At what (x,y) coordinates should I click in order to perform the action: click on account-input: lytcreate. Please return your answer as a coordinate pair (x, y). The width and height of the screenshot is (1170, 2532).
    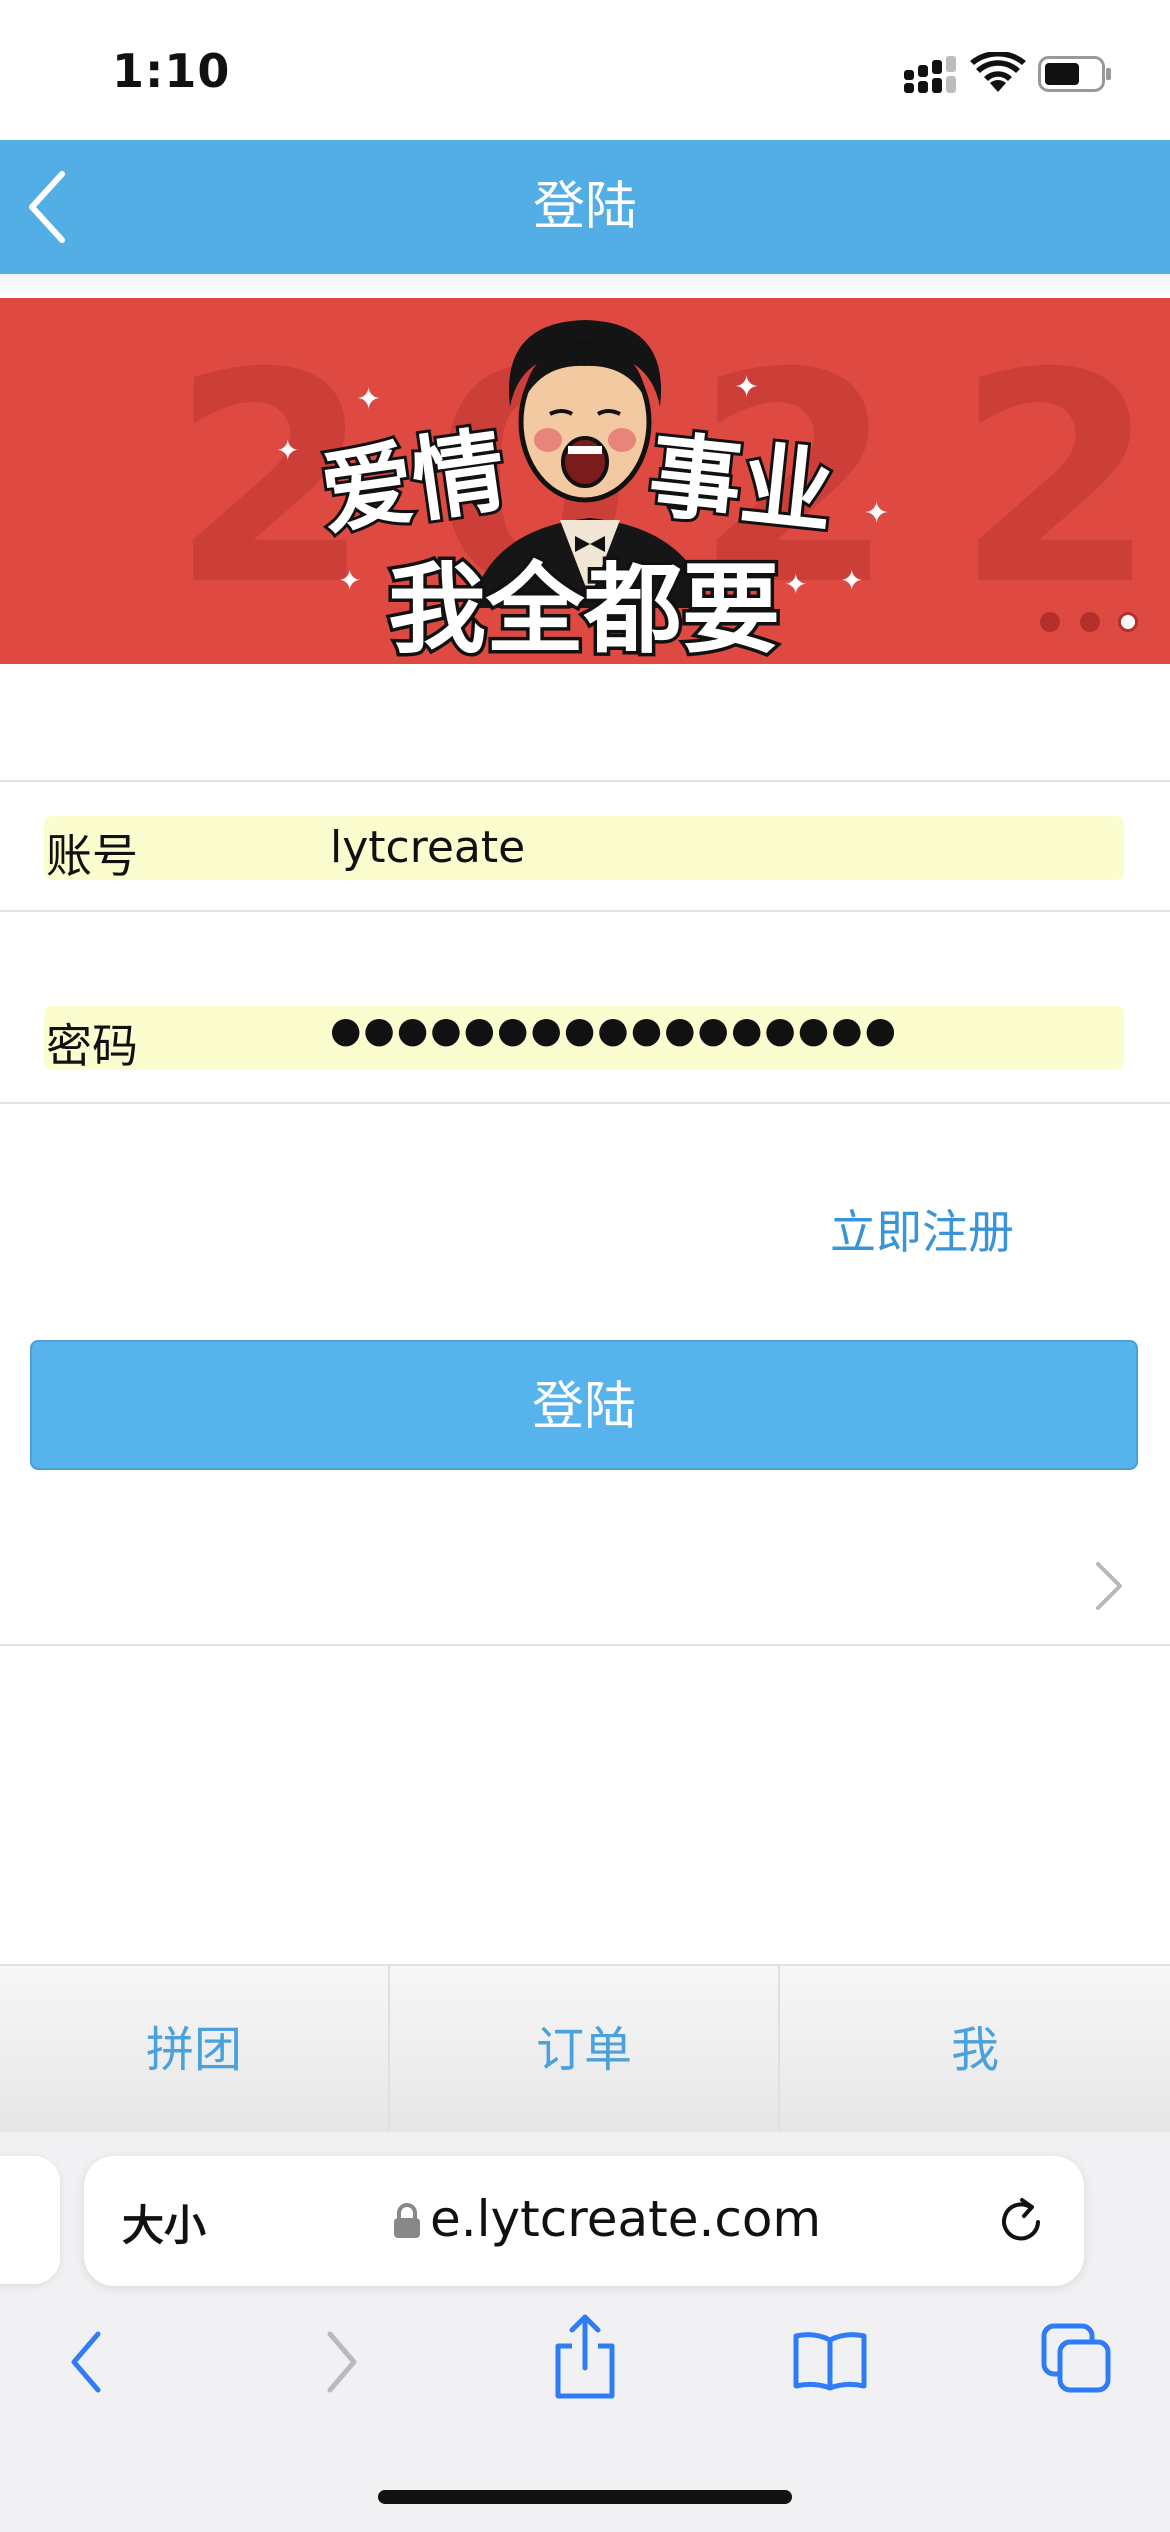
    Looking at the image, I should click on (427, 847).